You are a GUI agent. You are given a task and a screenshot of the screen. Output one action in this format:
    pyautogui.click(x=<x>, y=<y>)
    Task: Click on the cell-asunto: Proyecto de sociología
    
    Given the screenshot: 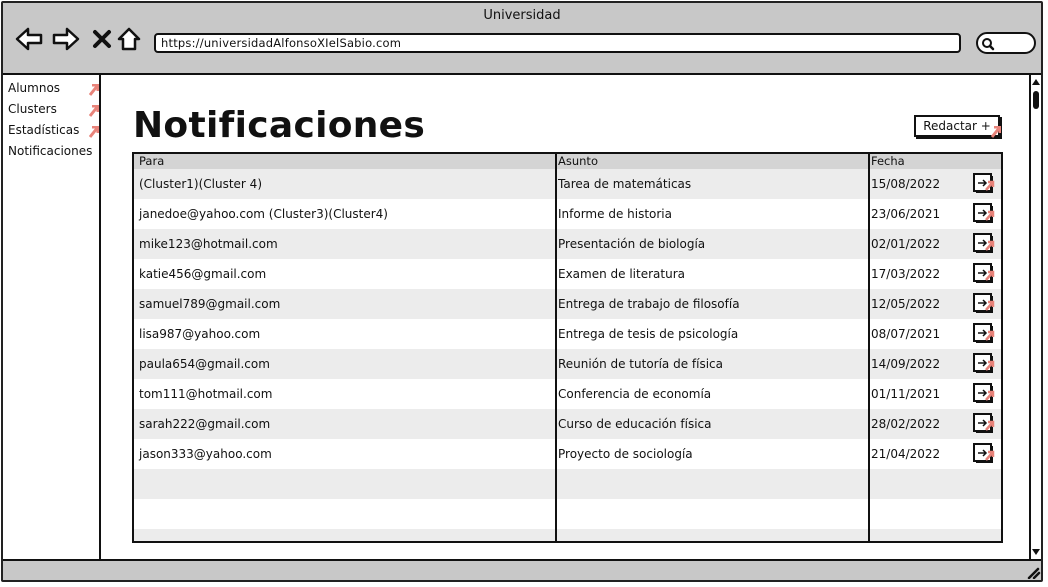 What is the action you would take?
    pyautogui.click(x=625, y=454)
    